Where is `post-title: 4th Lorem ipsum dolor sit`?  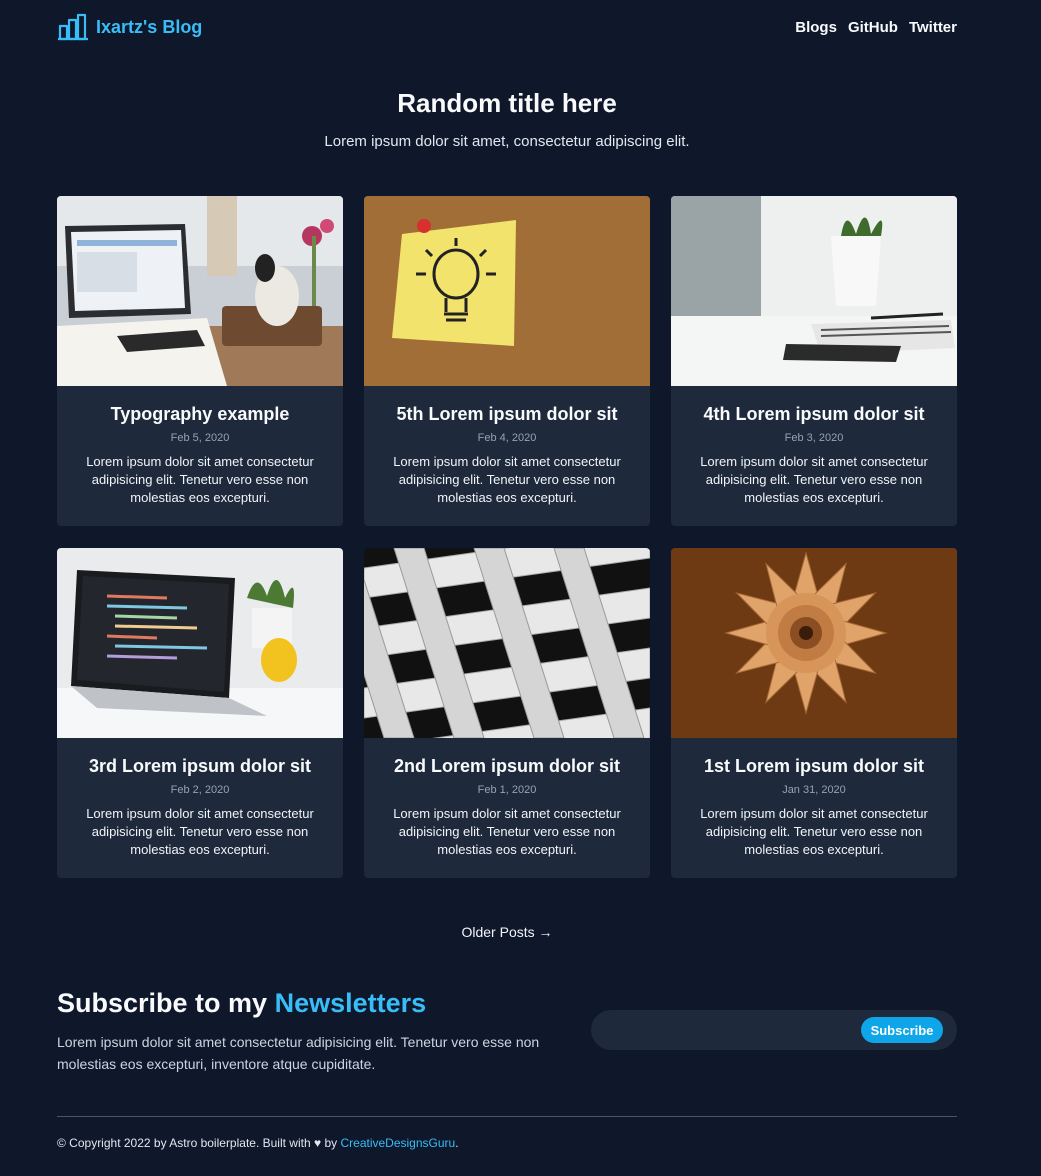
post-title: 4th Lorem ipsum dolor sit is located at coordinates (814, 414).